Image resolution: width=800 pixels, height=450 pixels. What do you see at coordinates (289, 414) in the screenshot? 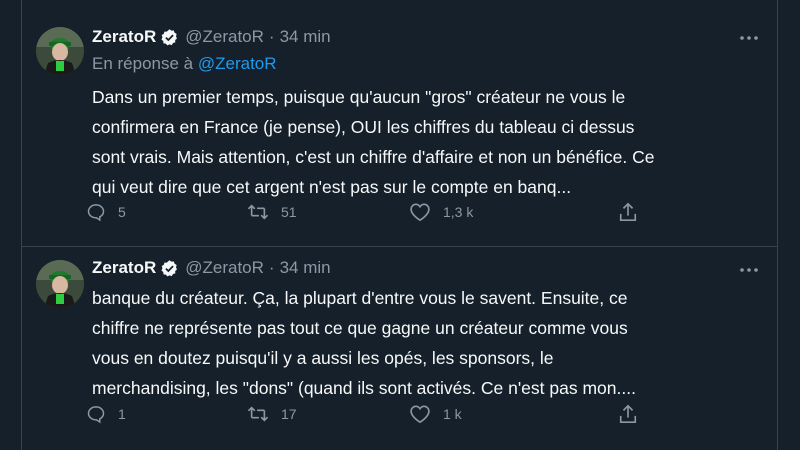
I see `retweet-count: 17` at bounding box center [289, 414].